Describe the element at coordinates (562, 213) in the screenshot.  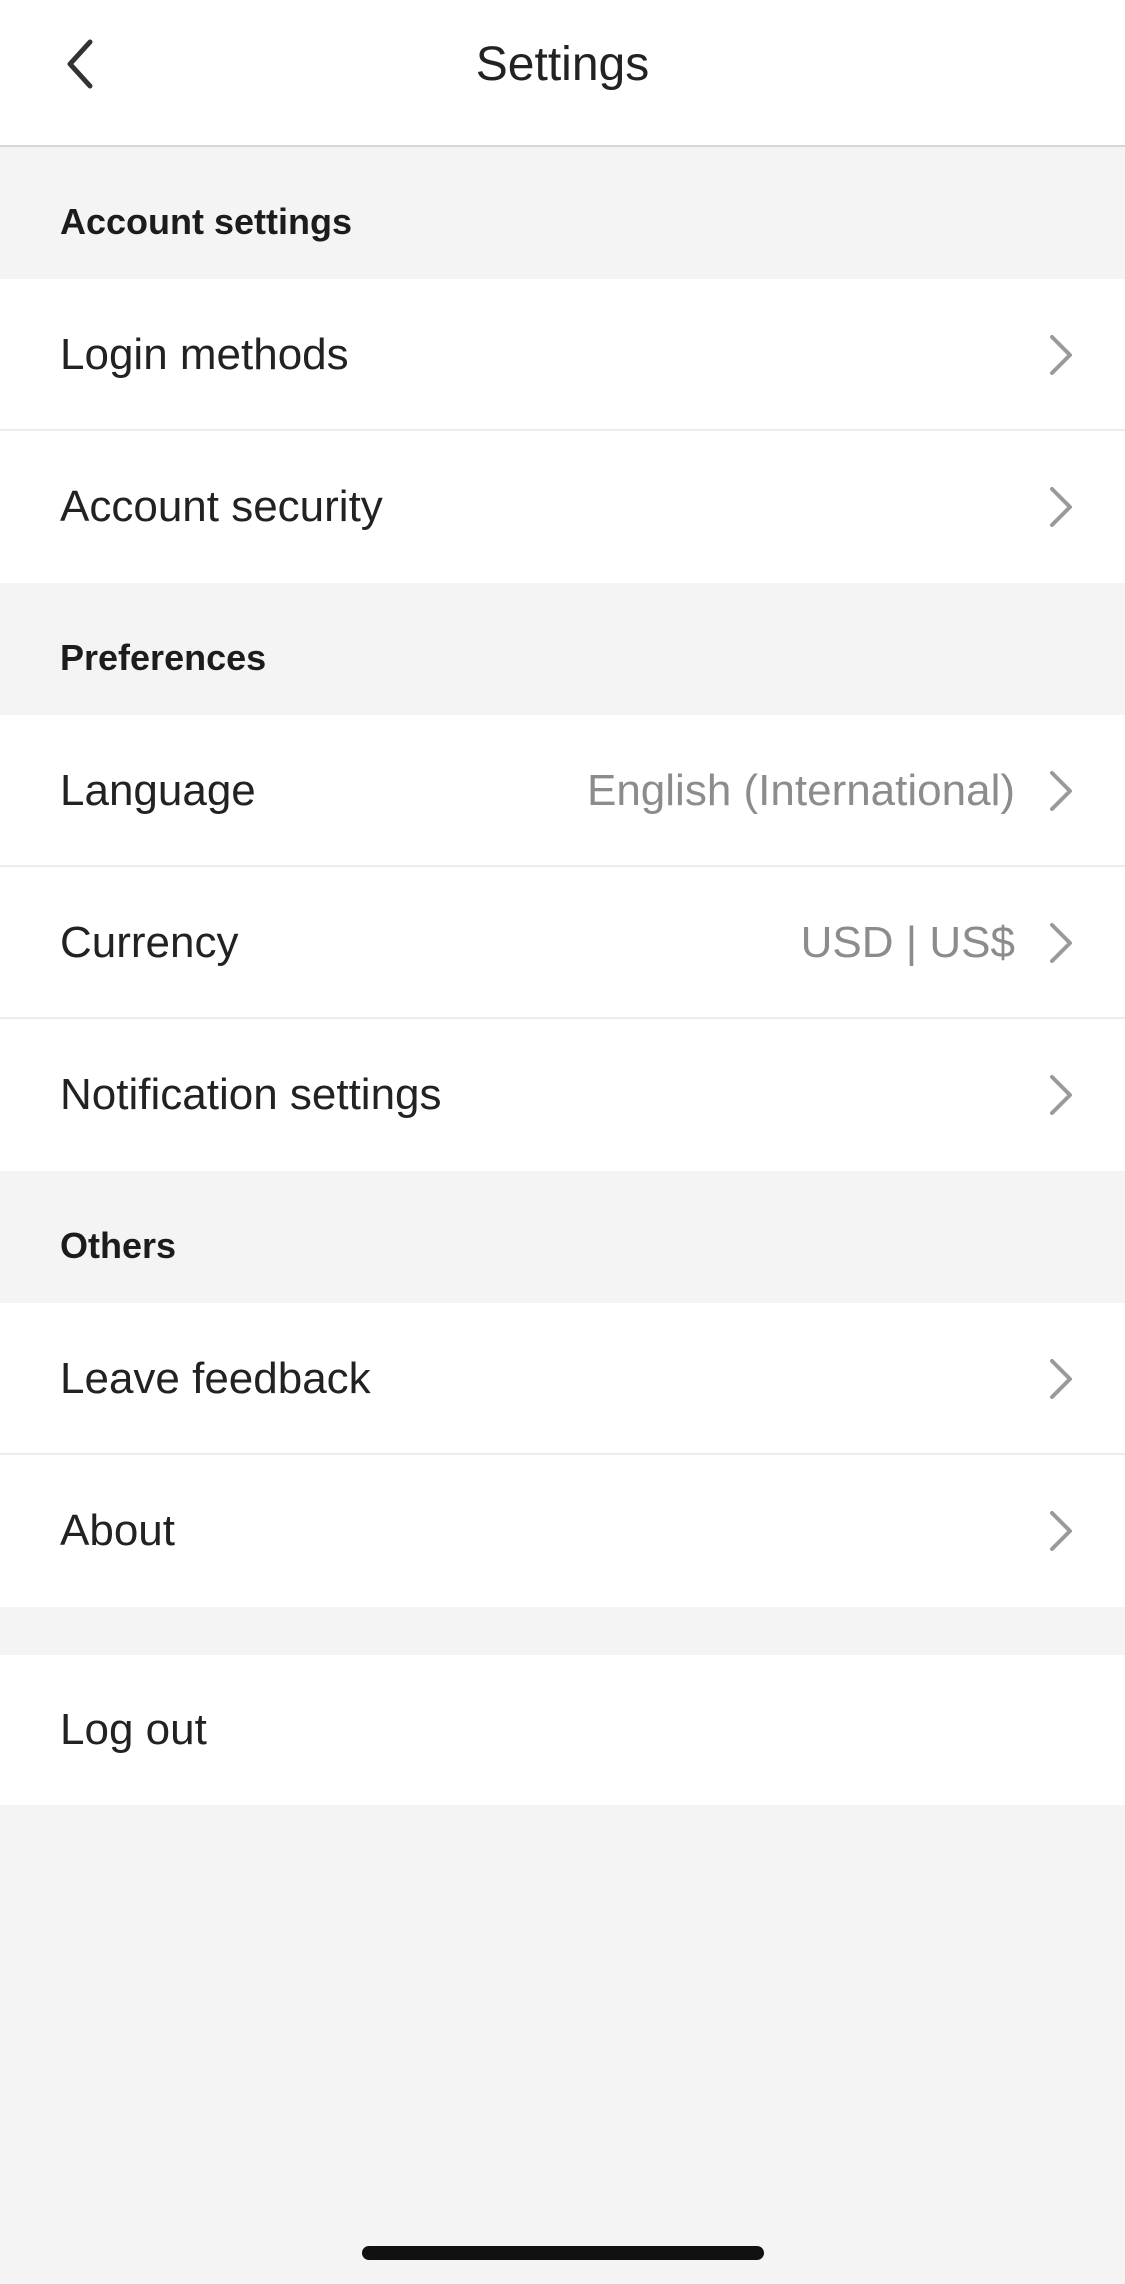
I see `section-header-account-settings: Account settings` at that location.